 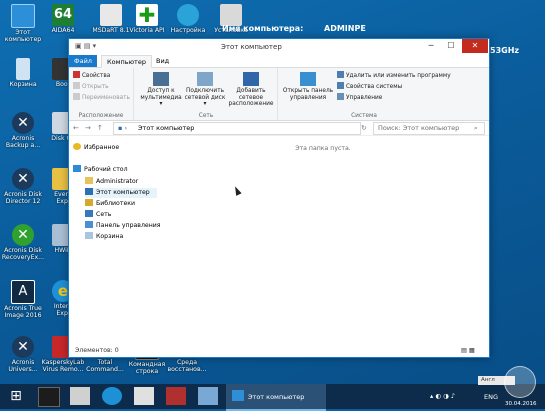 I want to click on refresh-icon: ↻, so click(x=364, y=128).